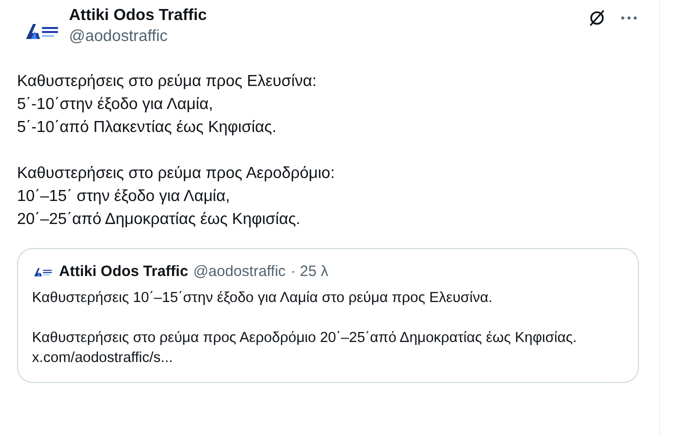 This screenshot has width=680, height=436. Describe the element at coordinates (629, 18) in the screenshot. I see `more-icon` at that location.